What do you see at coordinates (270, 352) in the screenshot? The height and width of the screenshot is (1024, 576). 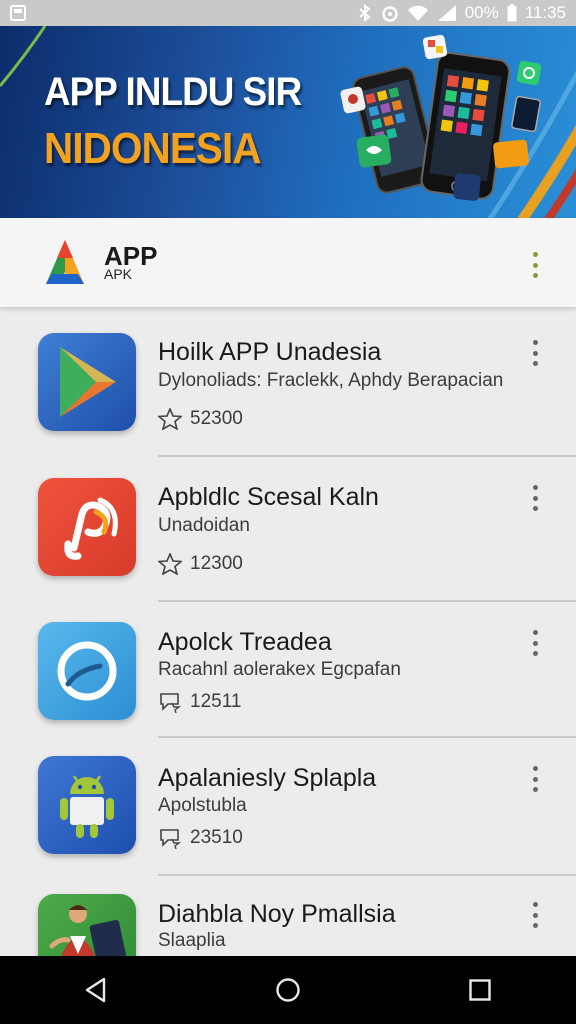 I see `app-name: Hoilk APP Unadesia` at bounding box center [270, 352].